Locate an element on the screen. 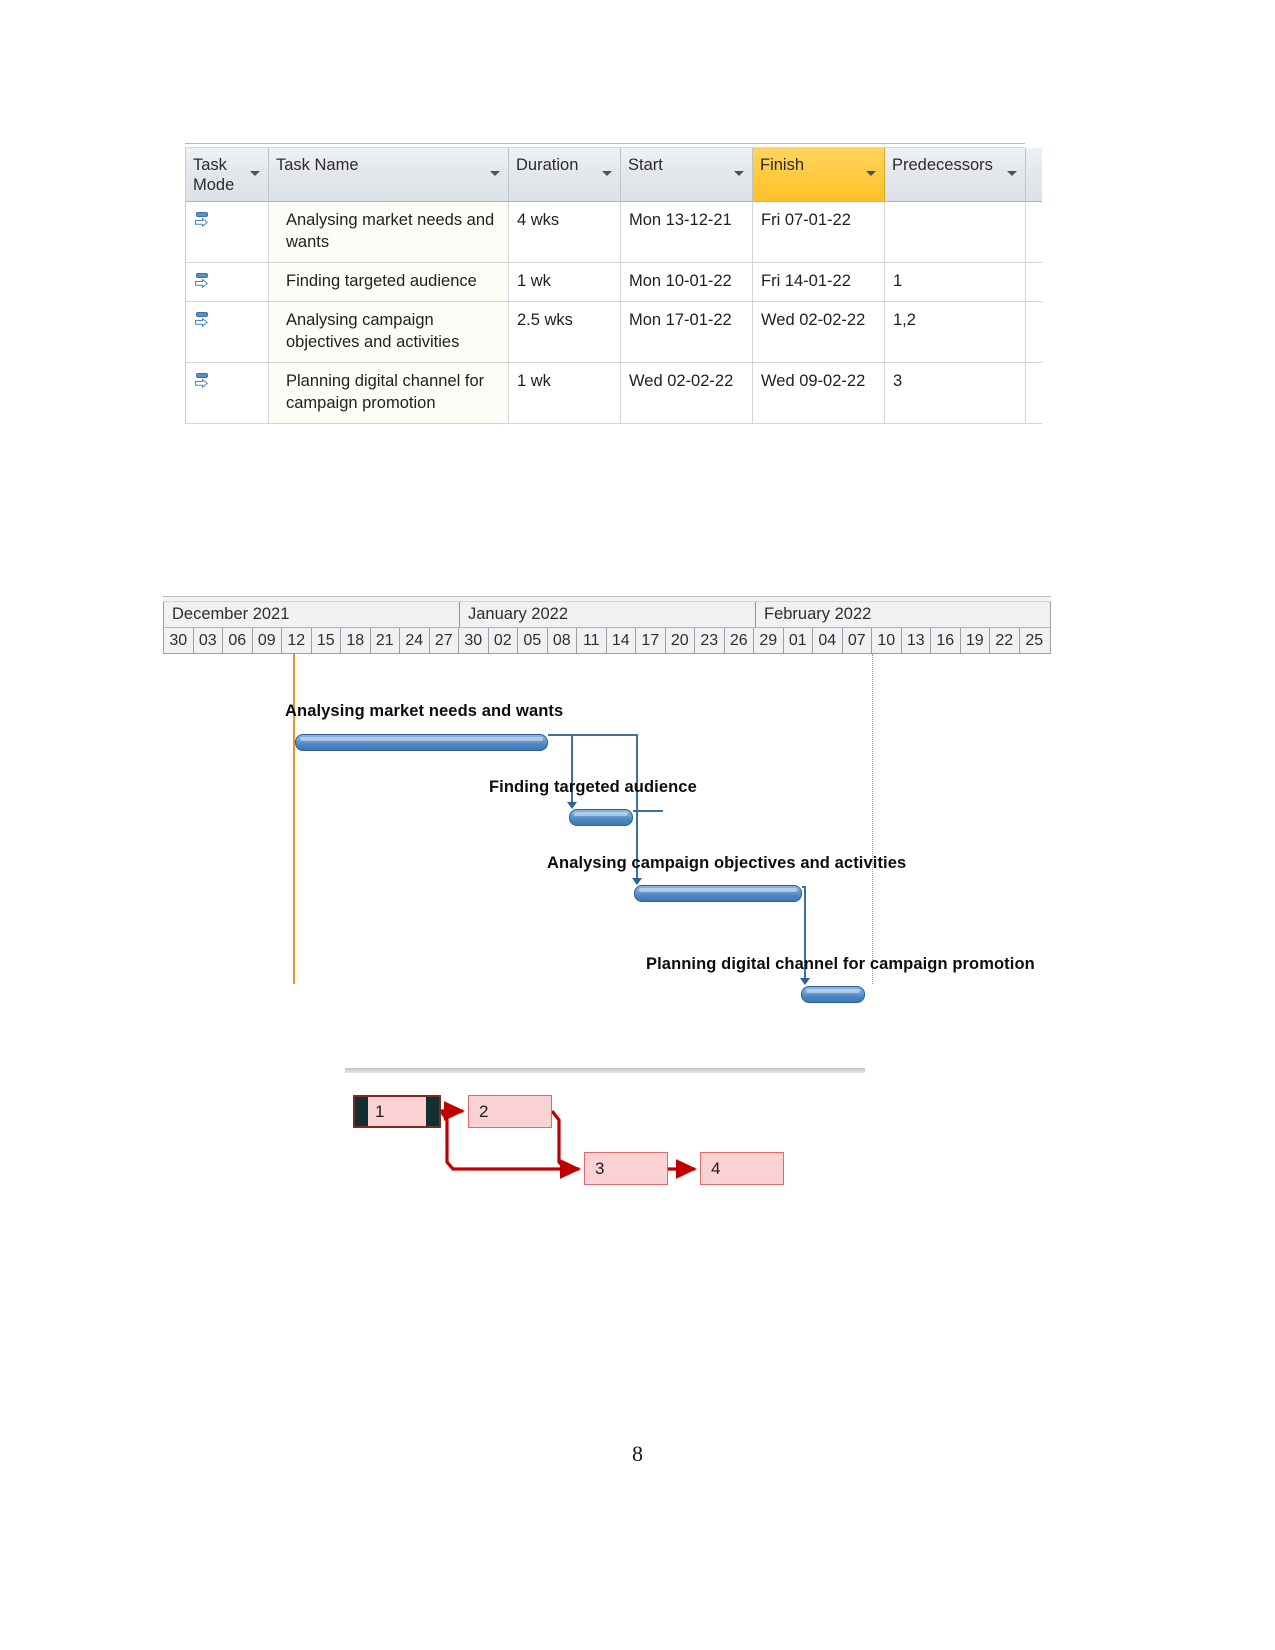  cell-task-name: Finding targeted audience is located at coordinates (389, 283).